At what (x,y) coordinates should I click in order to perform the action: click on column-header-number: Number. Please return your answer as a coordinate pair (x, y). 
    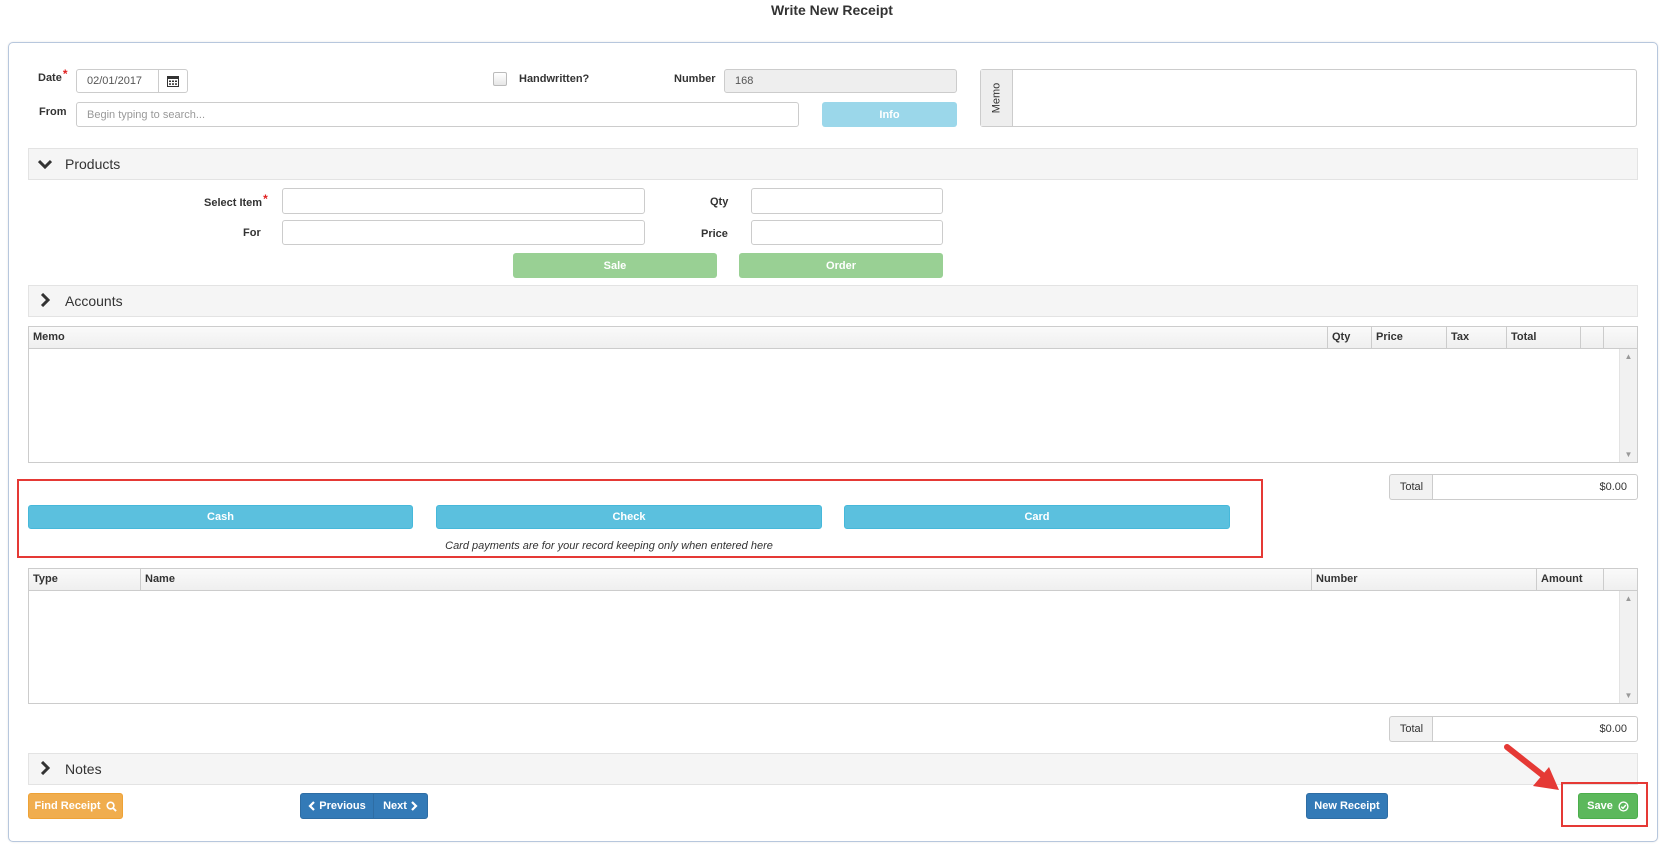
    Looking at the image, I should click on (1424, 579).